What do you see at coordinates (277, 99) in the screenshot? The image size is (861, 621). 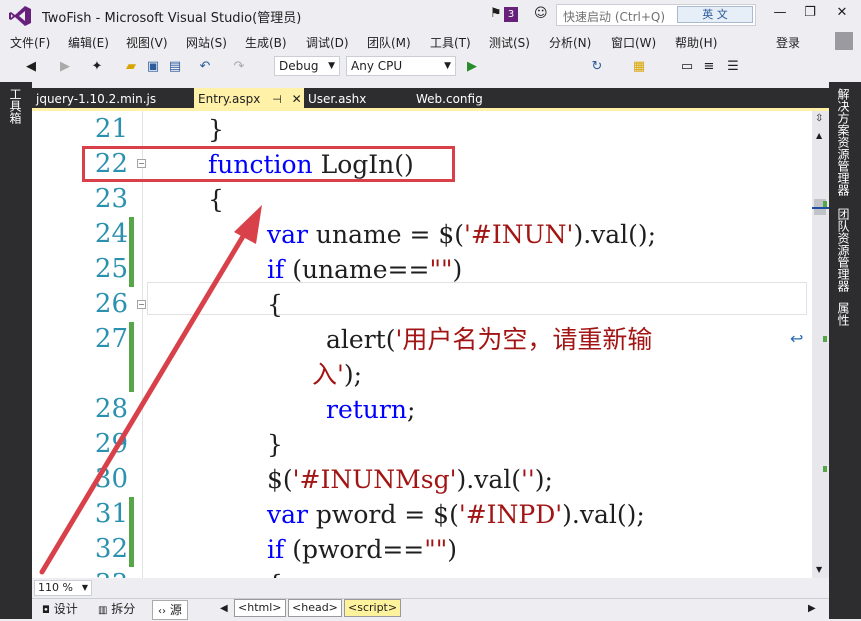 I see `pin-icon: ⊣` at bounding box center [277, 99].